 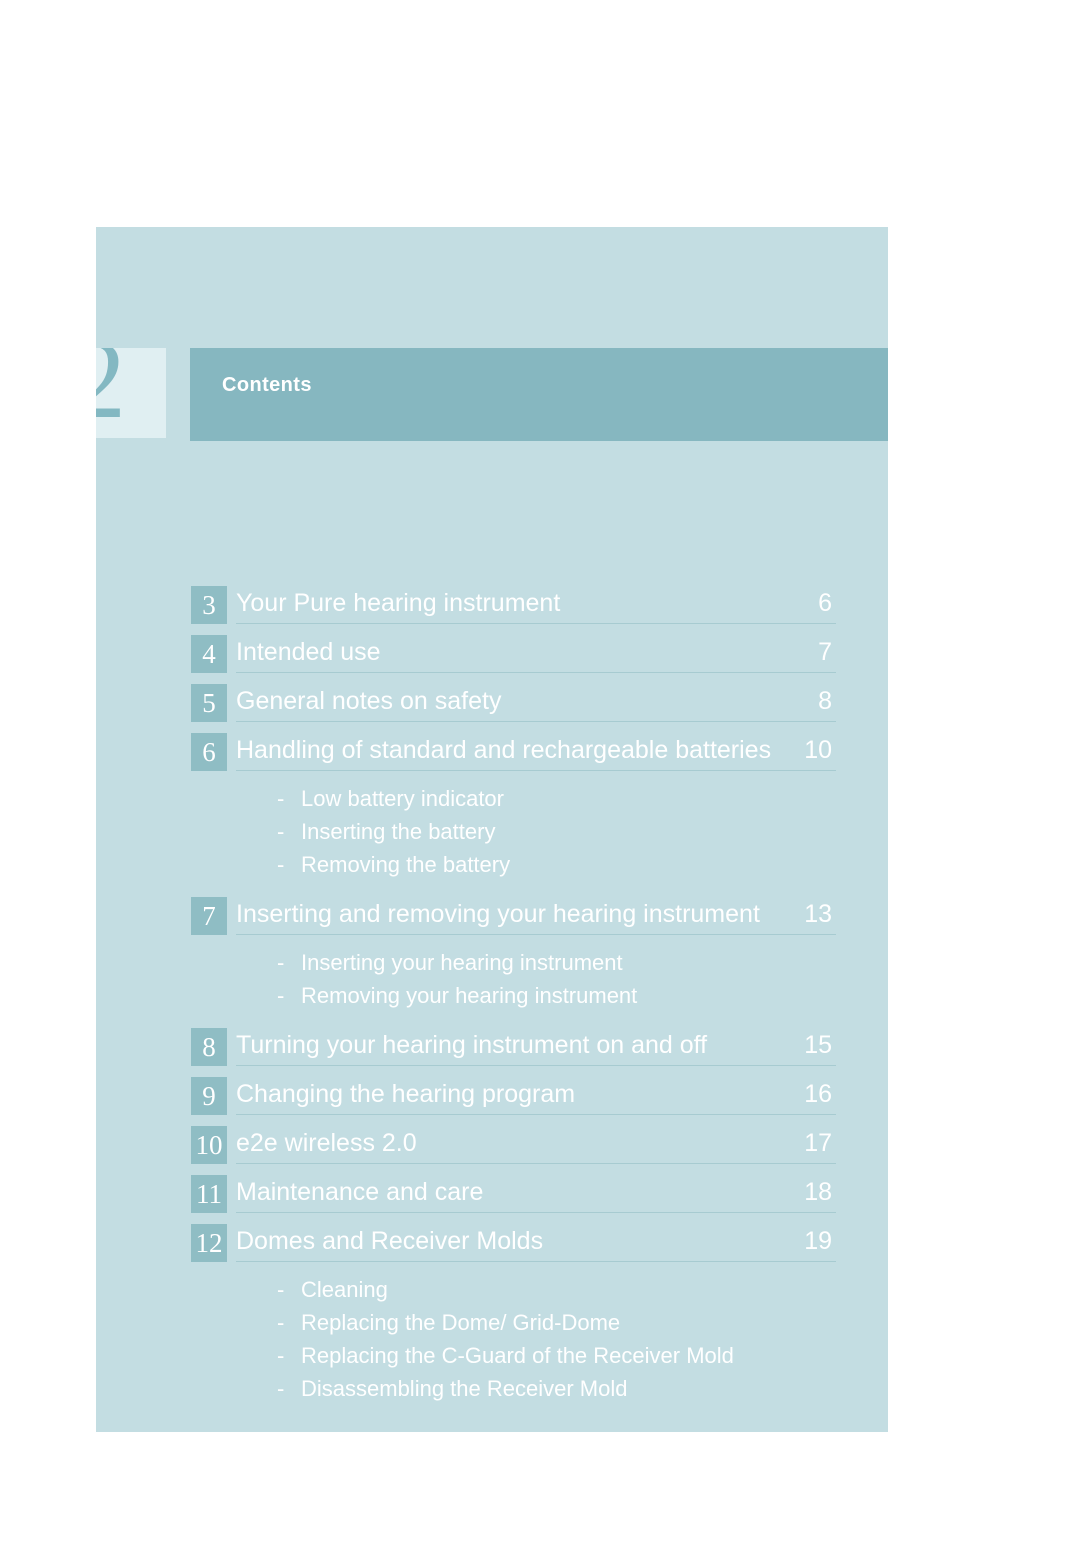 I want to click on toc-entry-body: General notes on safety 8, so click(x=536, y=705).